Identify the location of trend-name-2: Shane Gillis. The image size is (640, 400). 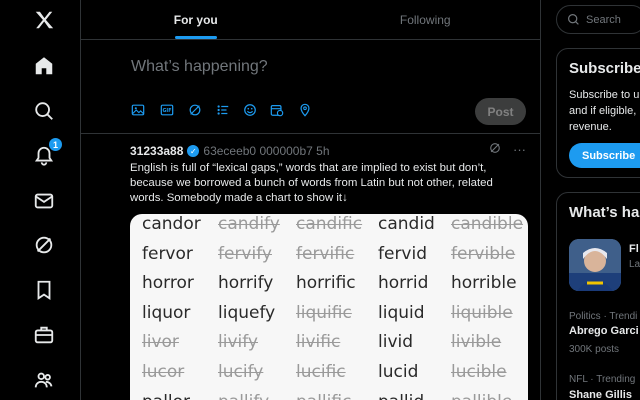
(600, 394).